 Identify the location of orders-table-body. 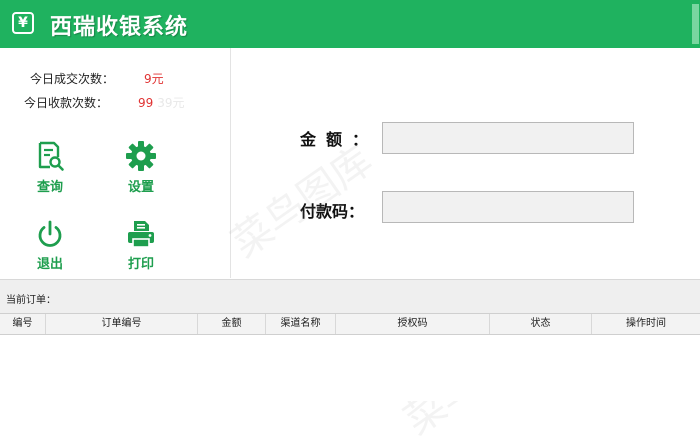
(350, 368).